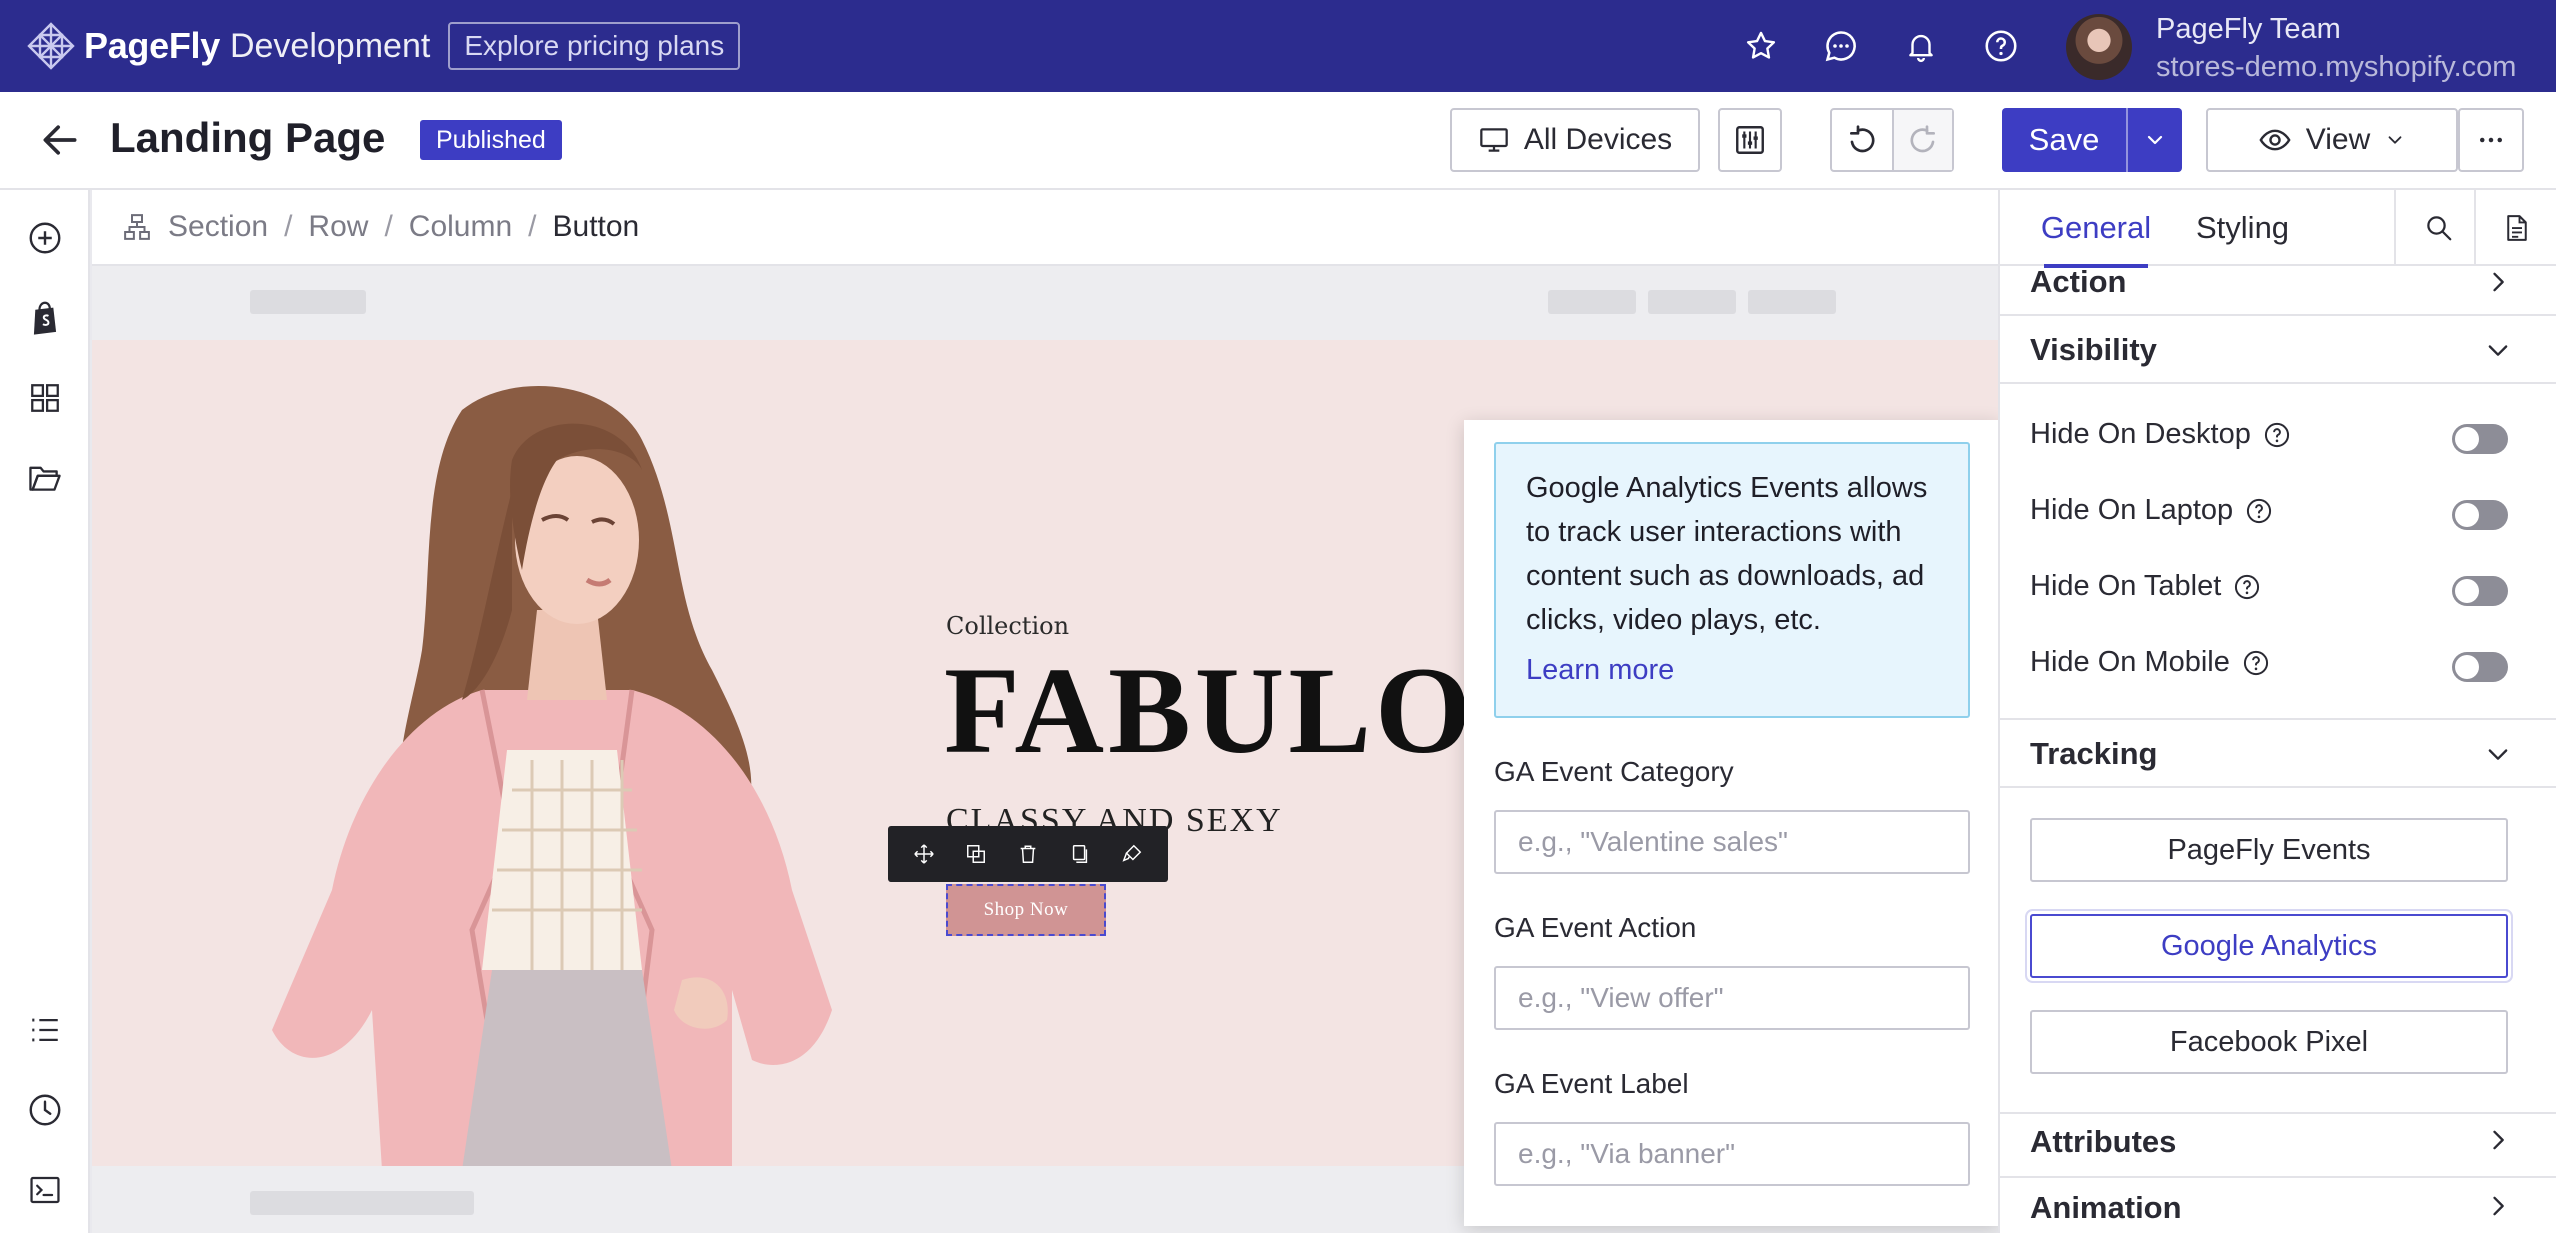  I want to click on hero-model-image, so click(552, 776).